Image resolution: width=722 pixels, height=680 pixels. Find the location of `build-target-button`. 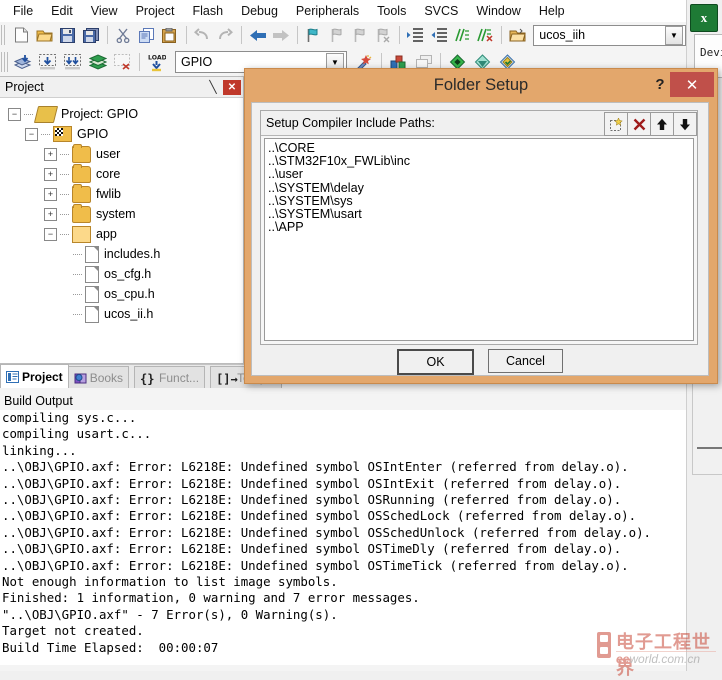

build-target-button is located at coordinates (47, 62).